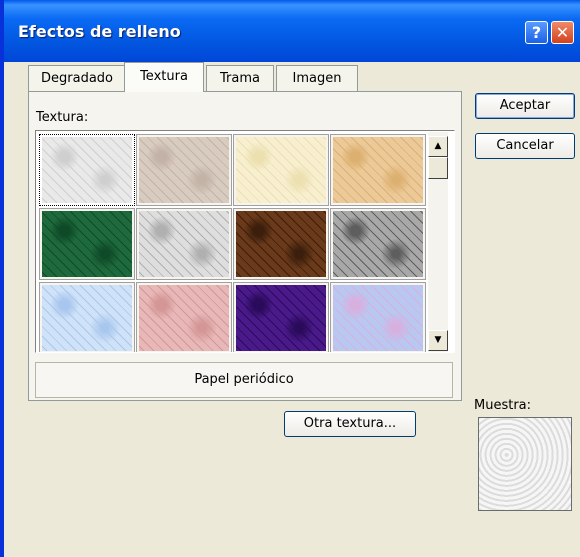 This screenshot has width=580, height=557. I want to click on recycled-paper-texture, so click(184, 170).